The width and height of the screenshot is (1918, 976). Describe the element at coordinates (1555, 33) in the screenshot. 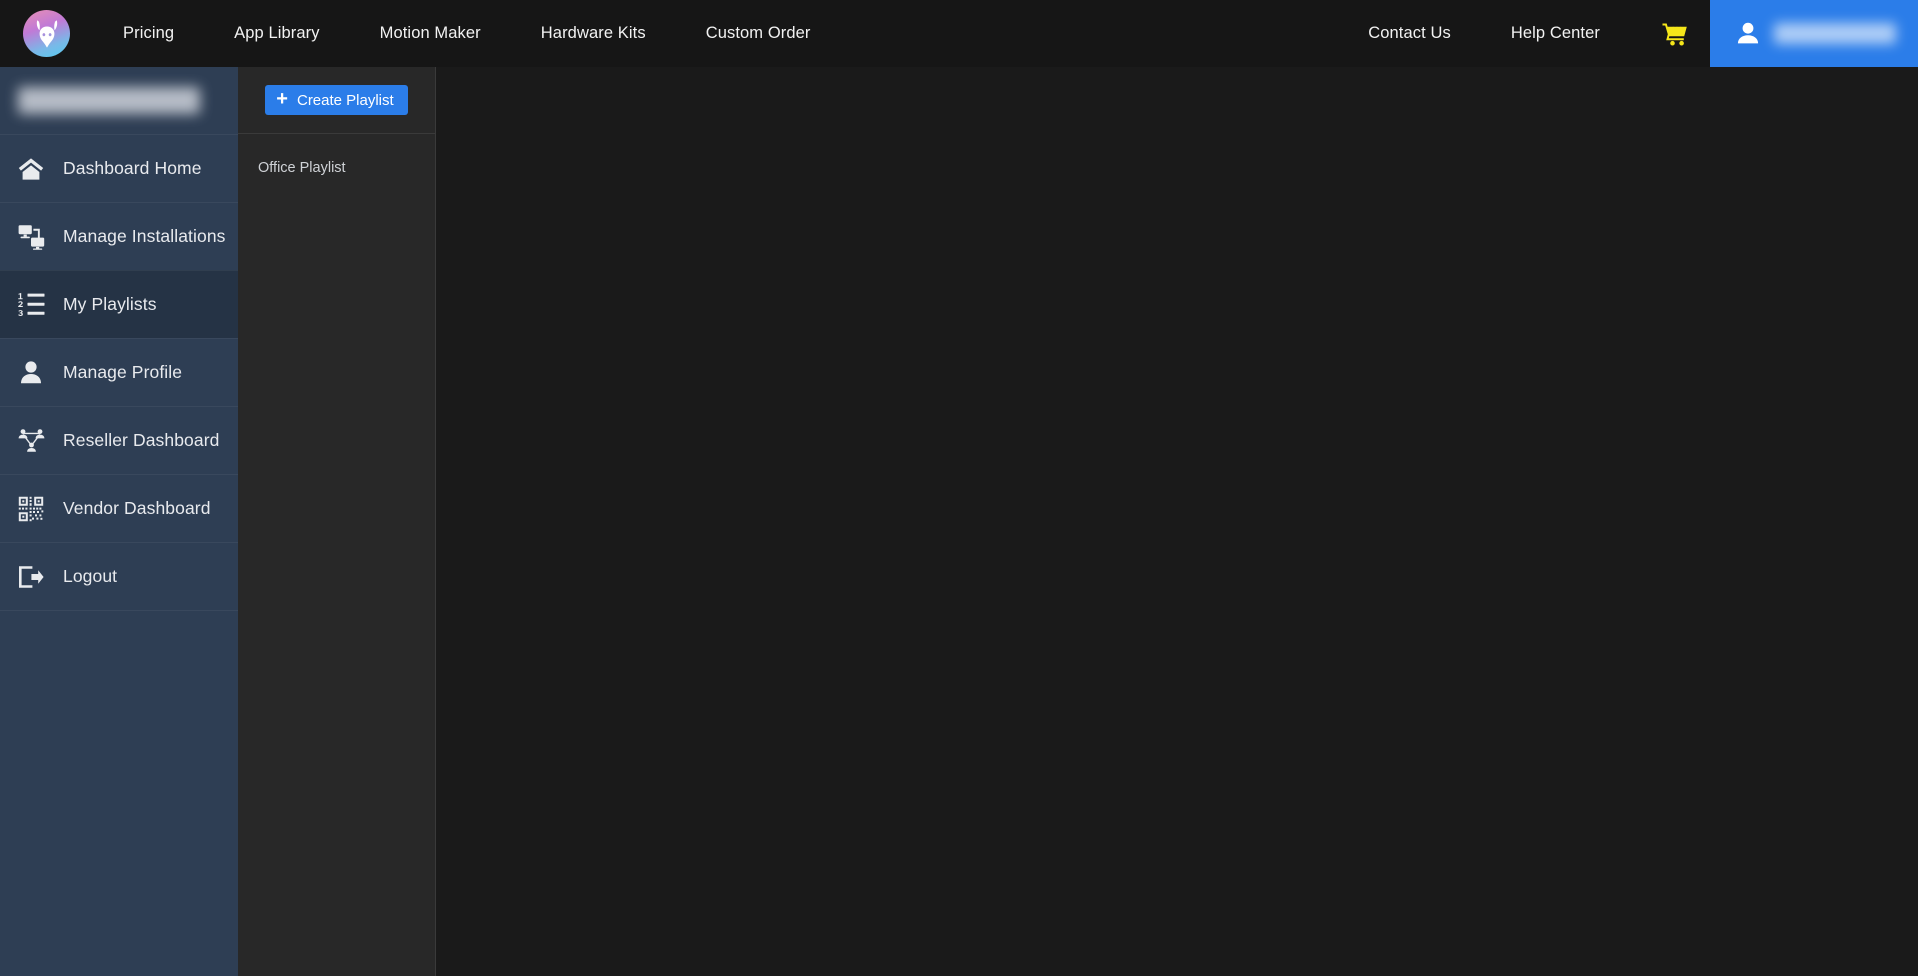

I see `nav-link-help-center: Help Center` at that location.